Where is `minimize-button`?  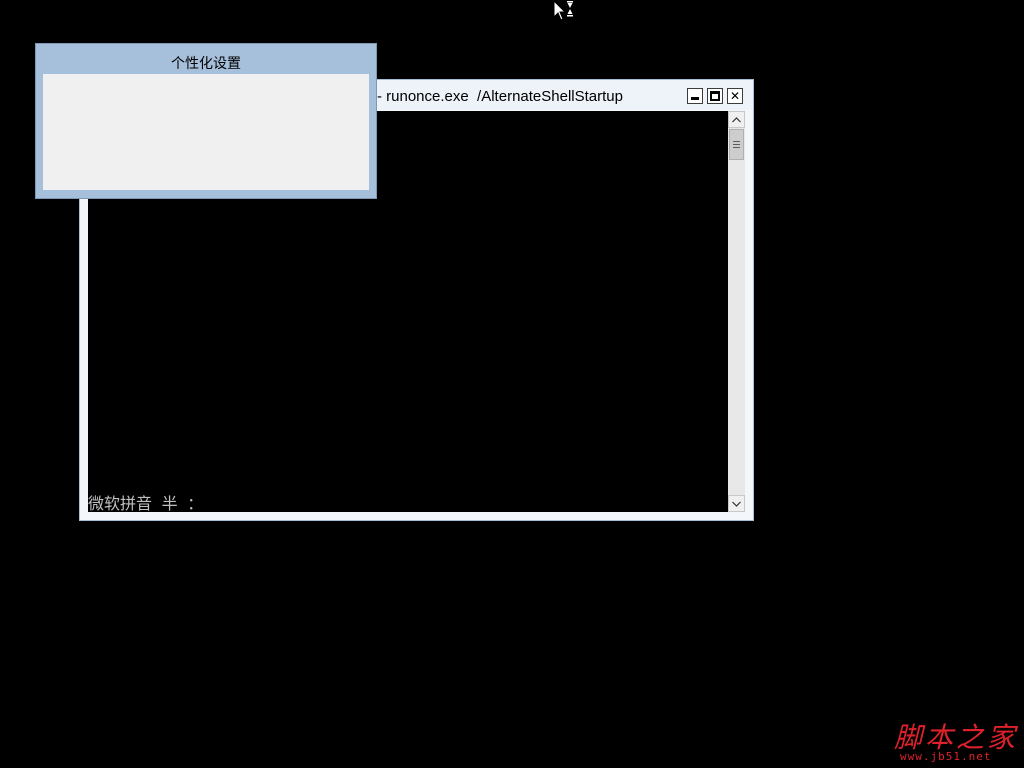
minimize-button is located at coordinates (695, 96).